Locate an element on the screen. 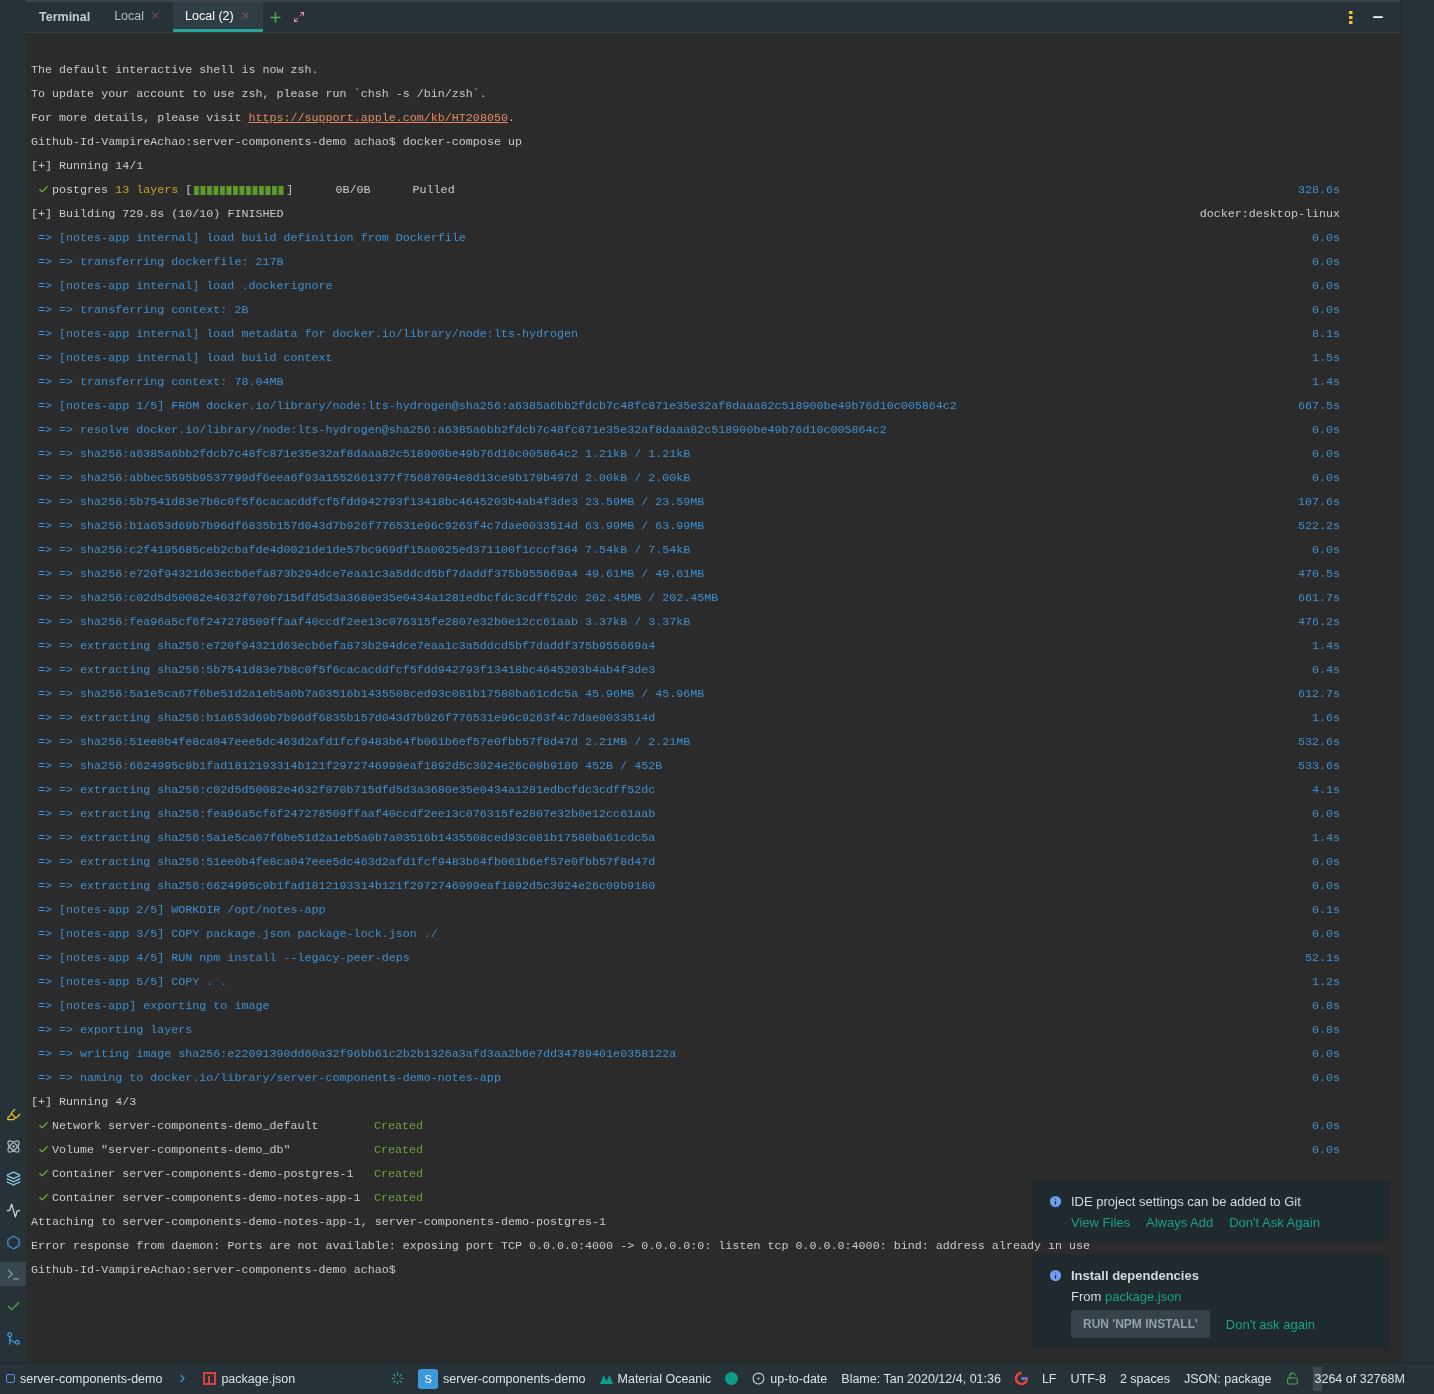  line-separator-text: LF is located at coordinates (1049, 1378).